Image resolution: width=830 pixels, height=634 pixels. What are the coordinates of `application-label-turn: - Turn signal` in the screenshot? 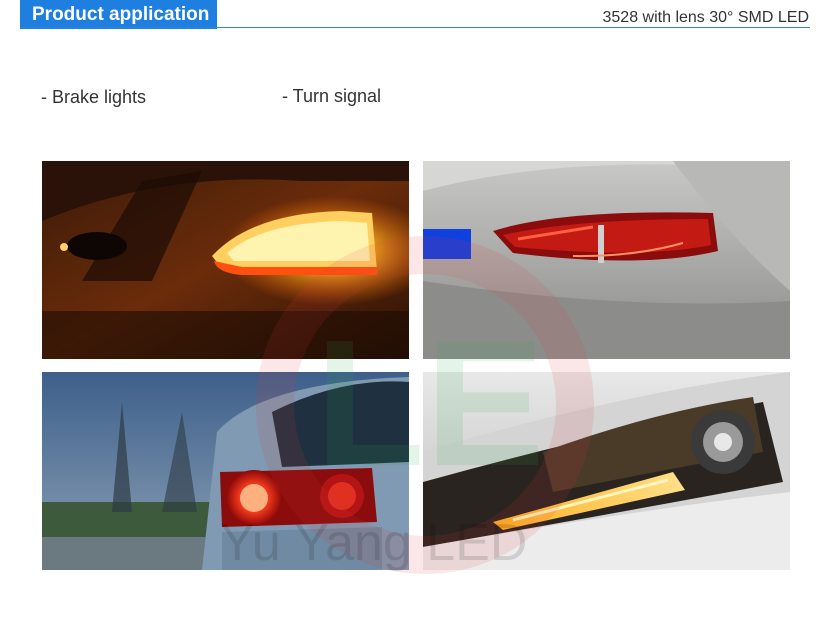 It's located at (332, 96).